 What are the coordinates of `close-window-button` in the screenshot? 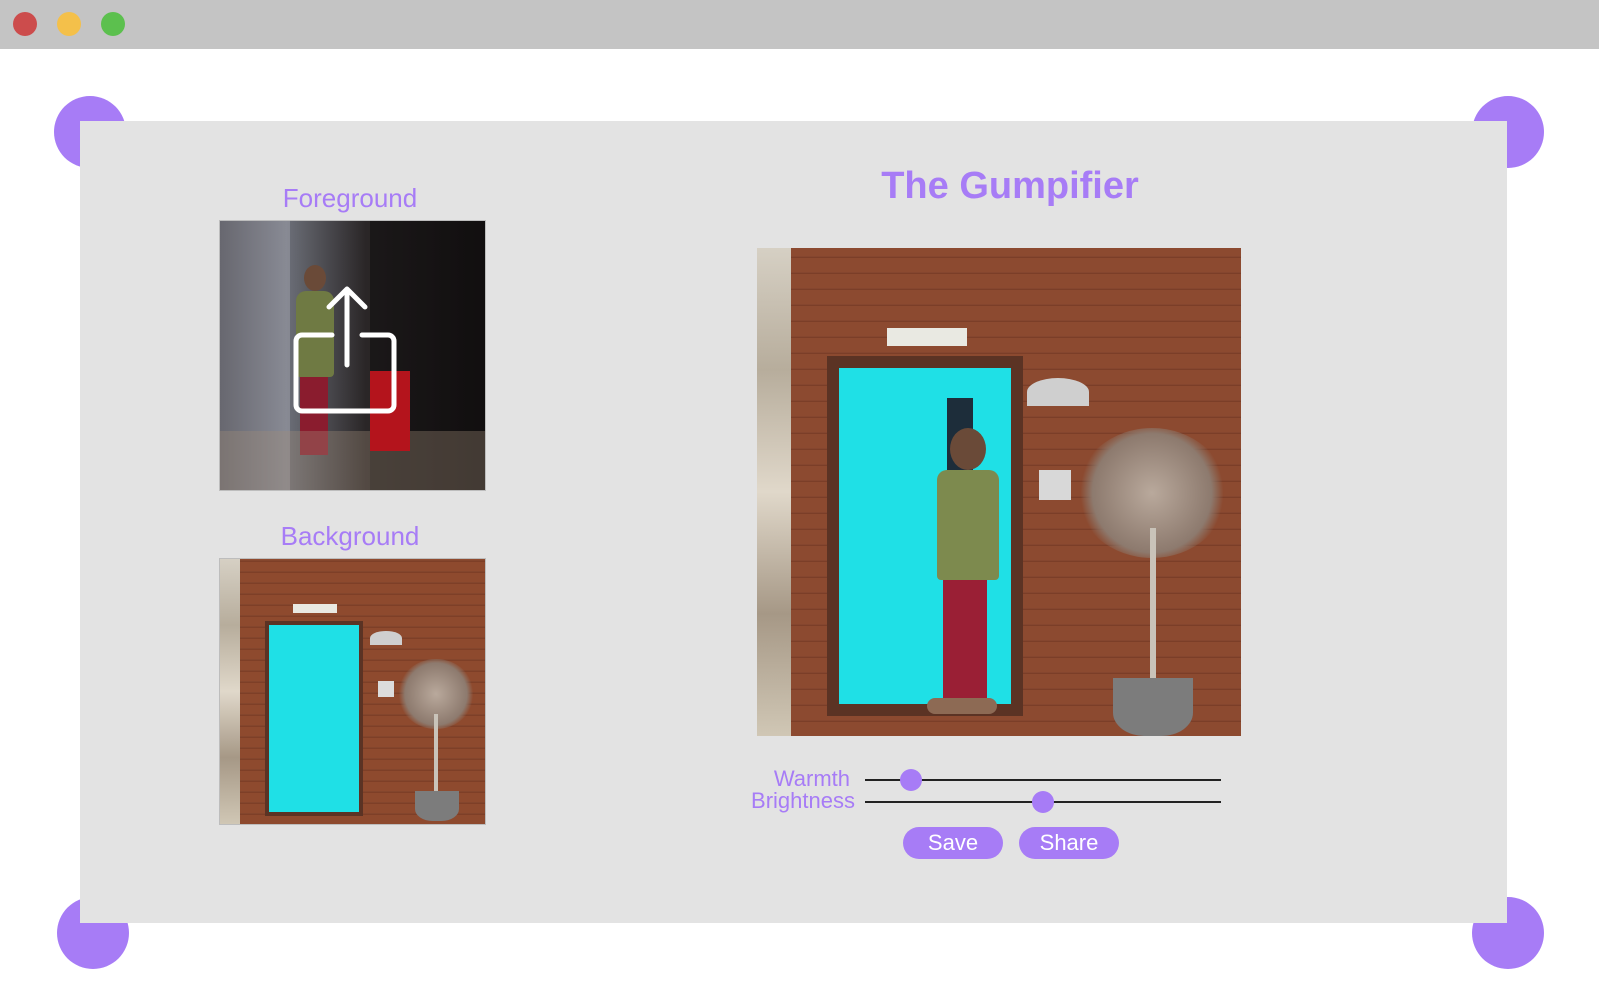 It's located at (25, 24).